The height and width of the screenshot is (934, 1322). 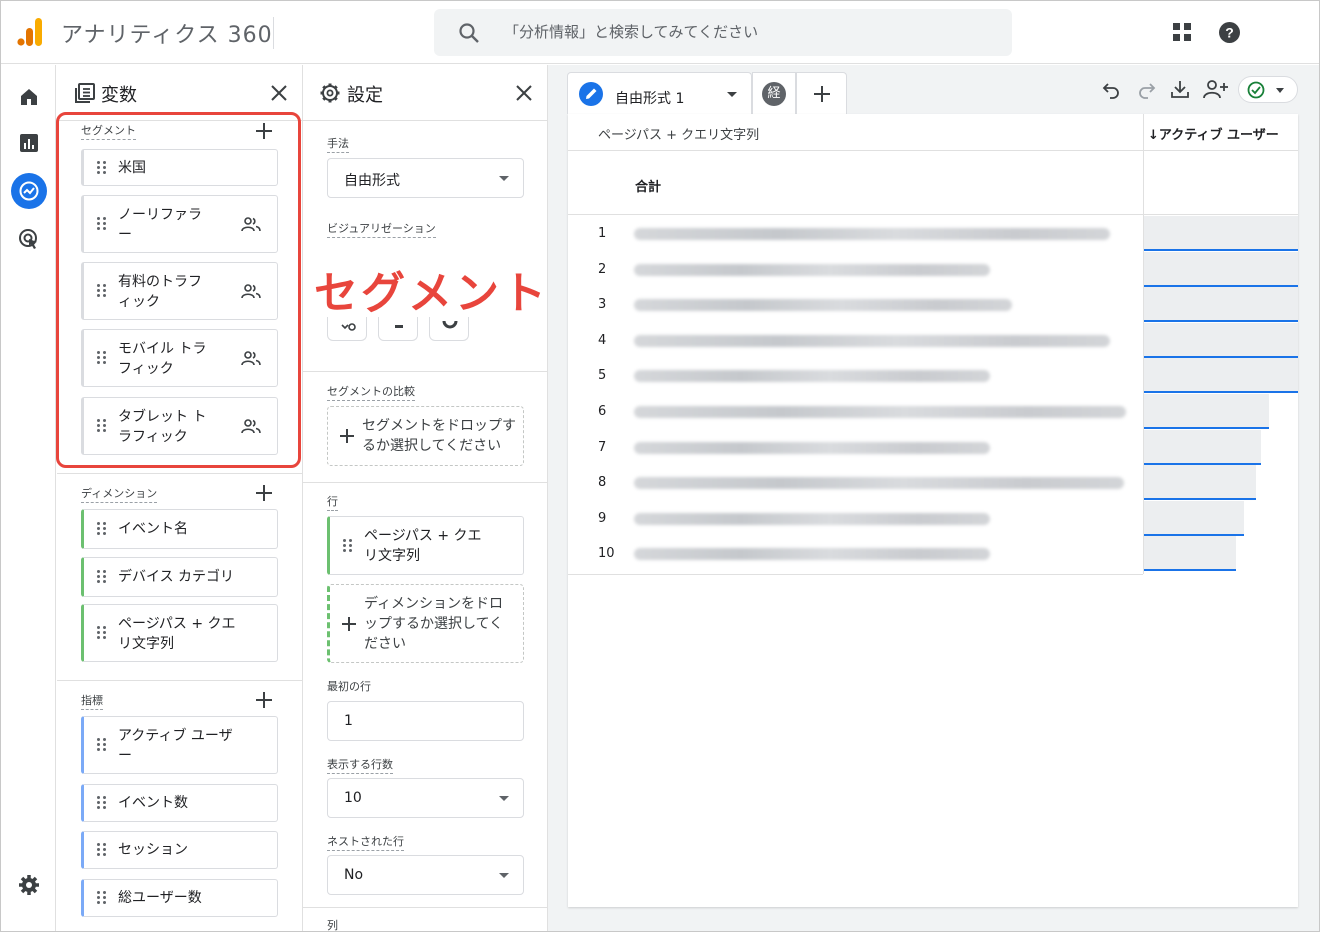 I want to click on metric-chip: アクティブ ユーザ ー, so click(x=179, y=745).